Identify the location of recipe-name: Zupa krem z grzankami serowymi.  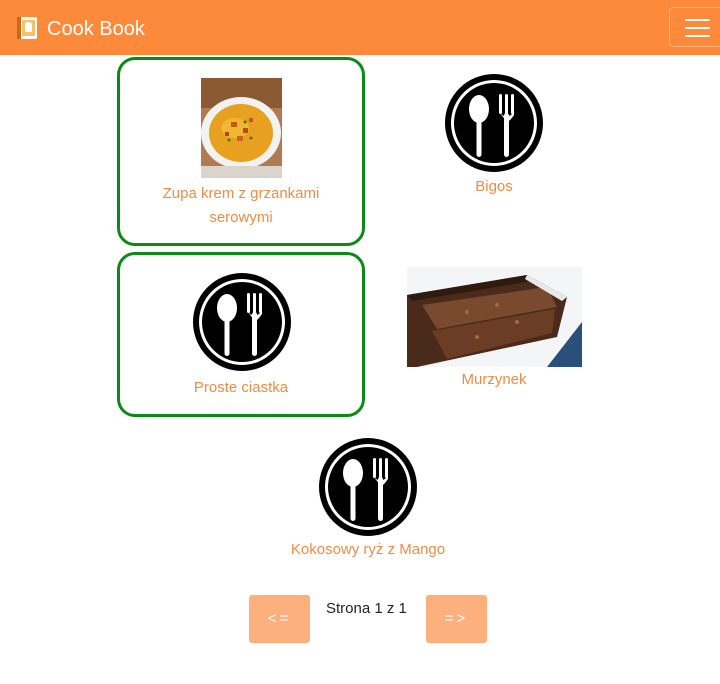
(241, 206).